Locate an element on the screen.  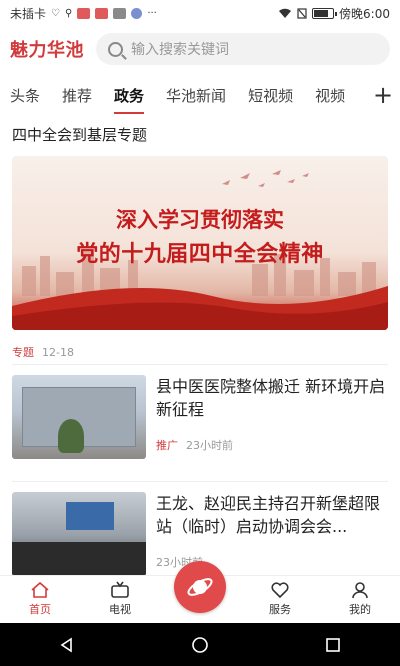
nav-tv: 电视 is located at coordinates (120, 599).